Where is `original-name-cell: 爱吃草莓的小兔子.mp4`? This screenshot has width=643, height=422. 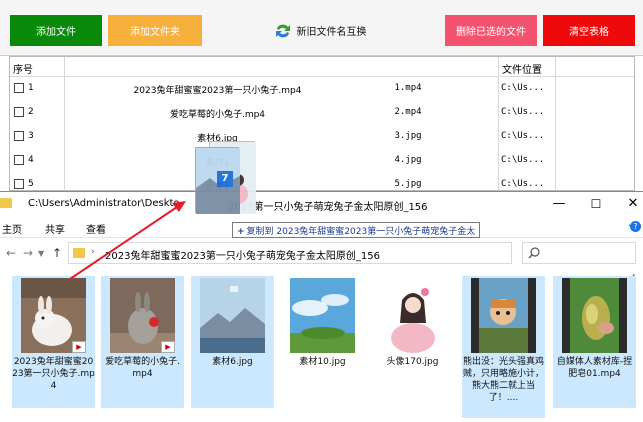 original-name-cell: 爱吃草莓的小兔子.mp4 is located at coordinates (217, 115).